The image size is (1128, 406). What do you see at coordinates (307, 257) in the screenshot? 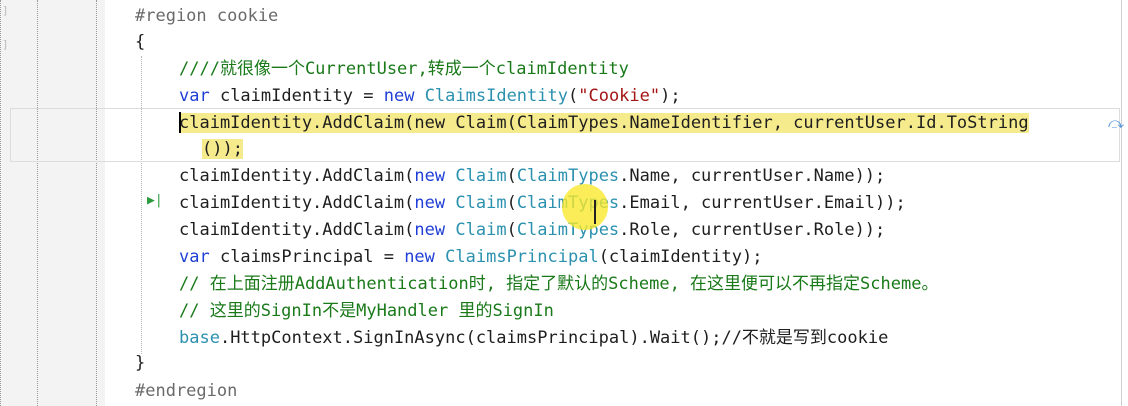
I see `code-text: claimsPrincipal =` at bounding box center [307, 257].